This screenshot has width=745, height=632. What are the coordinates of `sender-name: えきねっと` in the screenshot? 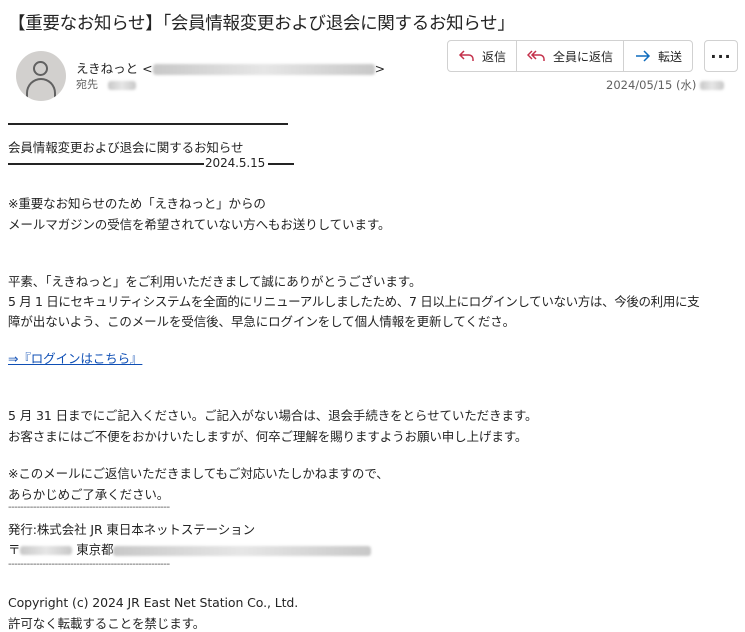 It's located at (107, 68).